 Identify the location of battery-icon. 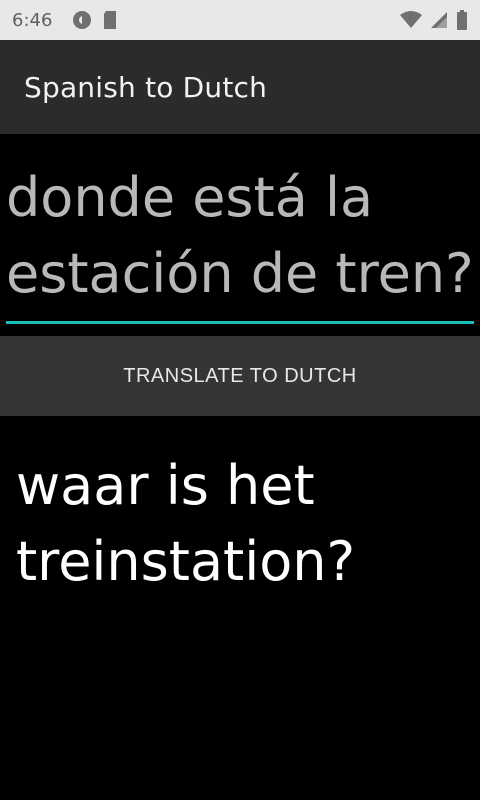
(462, 20).